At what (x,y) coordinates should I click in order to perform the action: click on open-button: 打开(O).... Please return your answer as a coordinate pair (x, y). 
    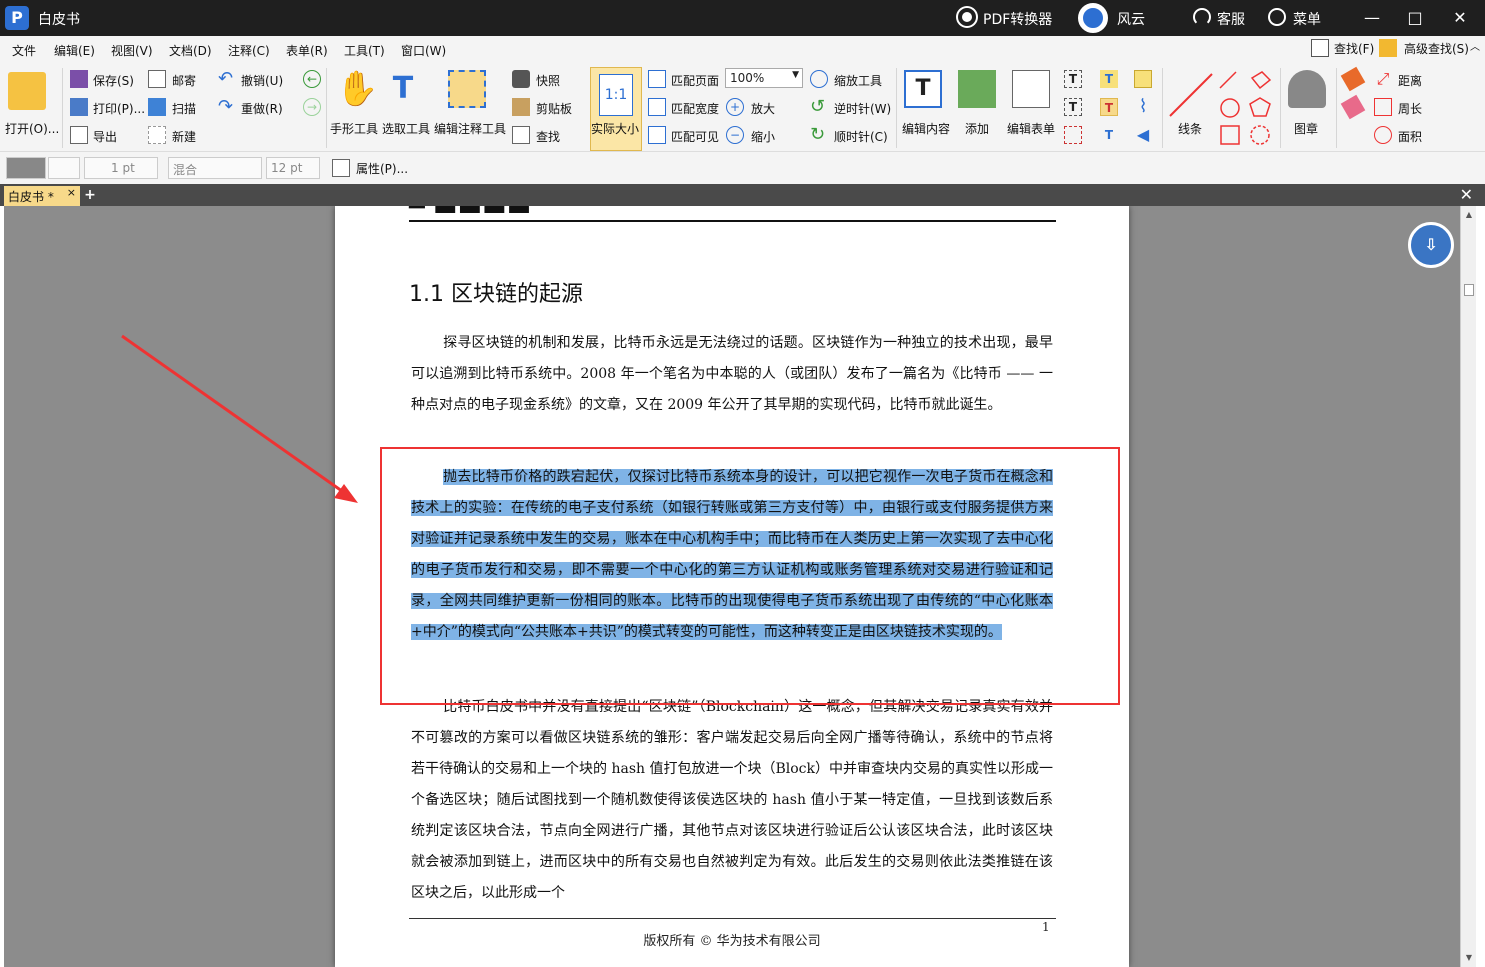
    Looking at the image, I should click on (32, 128).